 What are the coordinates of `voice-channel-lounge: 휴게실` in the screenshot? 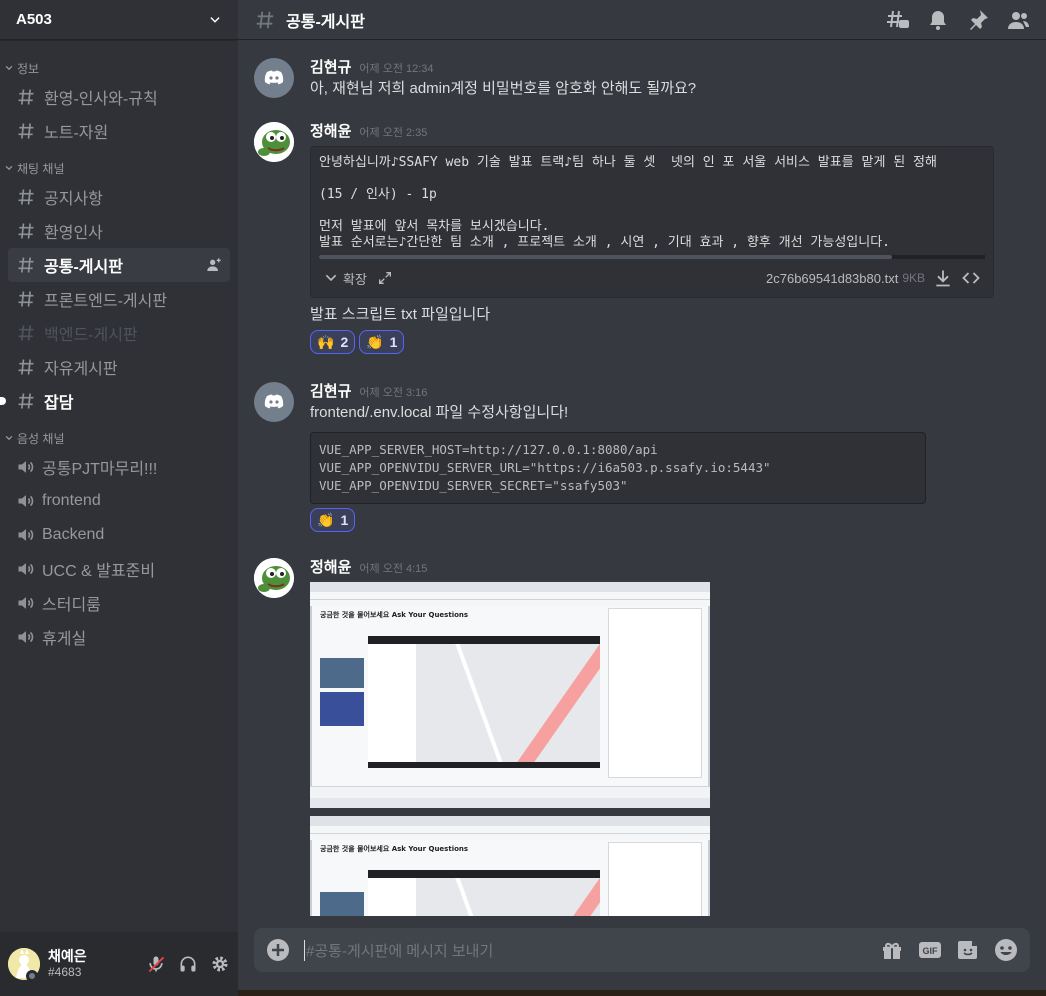 It's located at (119, 637).